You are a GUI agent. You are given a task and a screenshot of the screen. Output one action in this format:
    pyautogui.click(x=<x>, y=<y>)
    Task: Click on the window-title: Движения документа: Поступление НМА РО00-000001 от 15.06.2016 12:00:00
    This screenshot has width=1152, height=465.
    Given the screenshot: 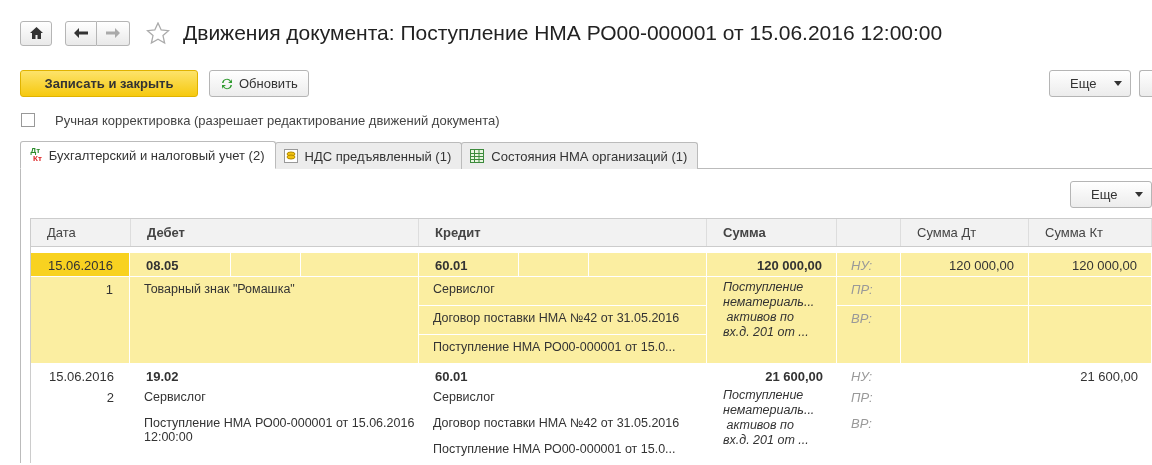 What is the action you would take?
    pyautogui.click(x=563, y=33)
    